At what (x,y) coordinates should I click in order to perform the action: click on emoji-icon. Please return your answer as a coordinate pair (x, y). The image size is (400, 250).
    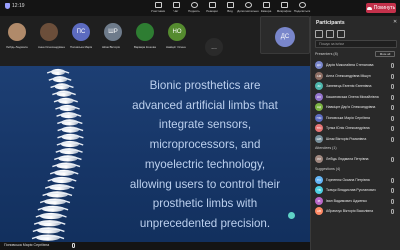
    Looking at the image, I should click on (212, 5).